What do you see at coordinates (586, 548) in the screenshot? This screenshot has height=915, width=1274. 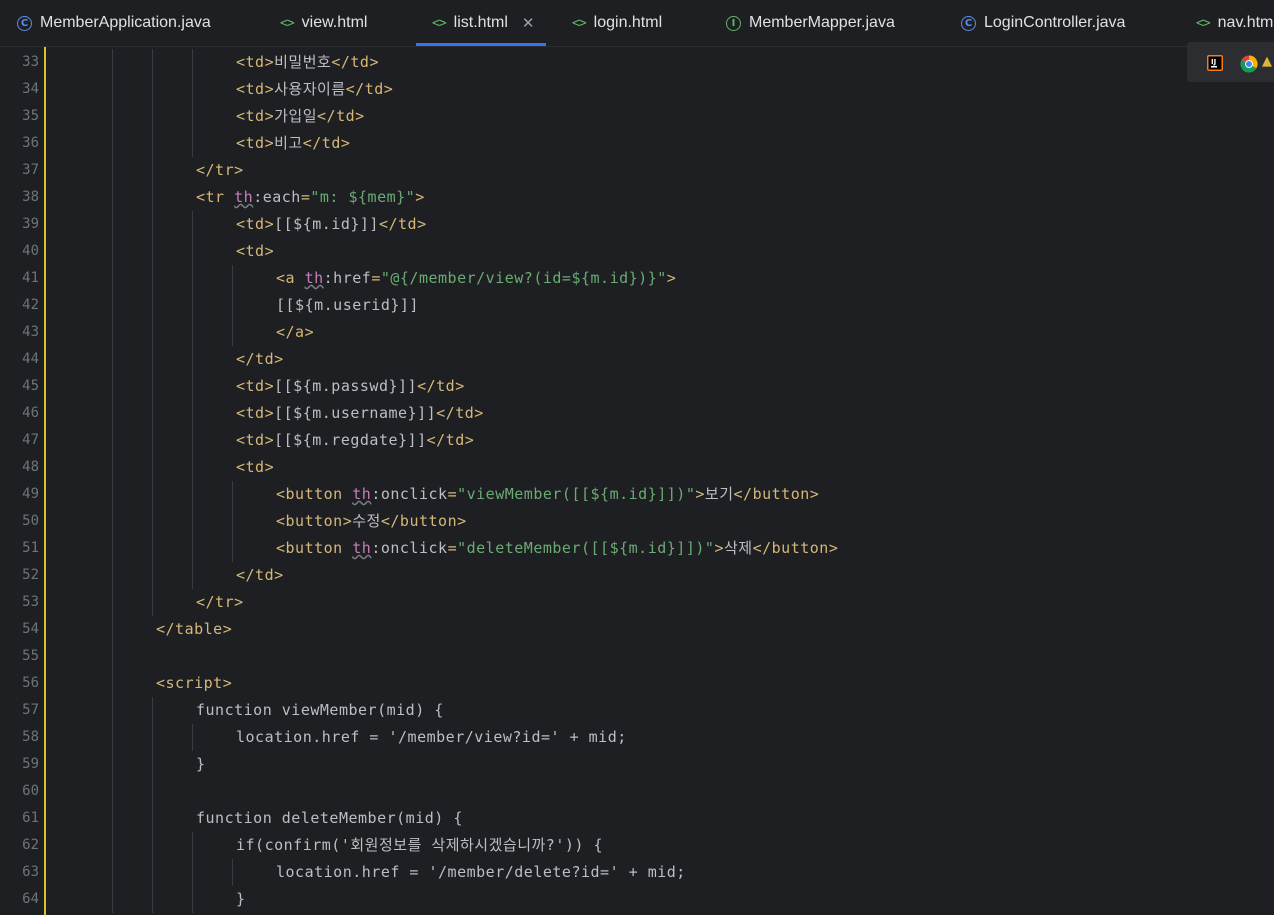 I see `code-token-string: "deleteMember([[${m.id}]])"` at bounding box center [586, 548].